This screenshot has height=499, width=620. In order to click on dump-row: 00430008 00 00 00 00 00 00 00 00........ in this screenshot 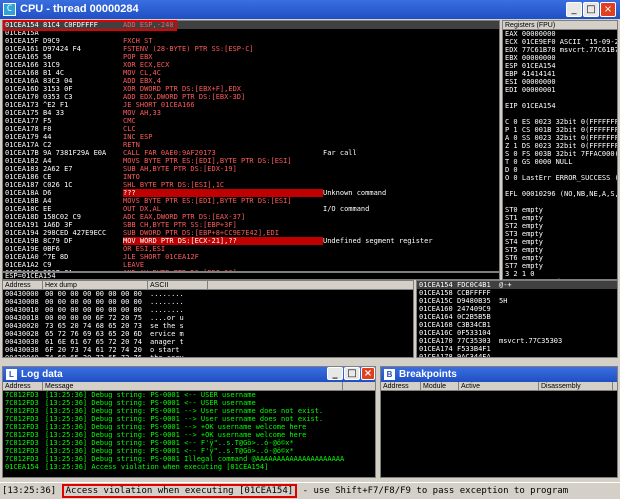, I will do `click(208, 302)`.